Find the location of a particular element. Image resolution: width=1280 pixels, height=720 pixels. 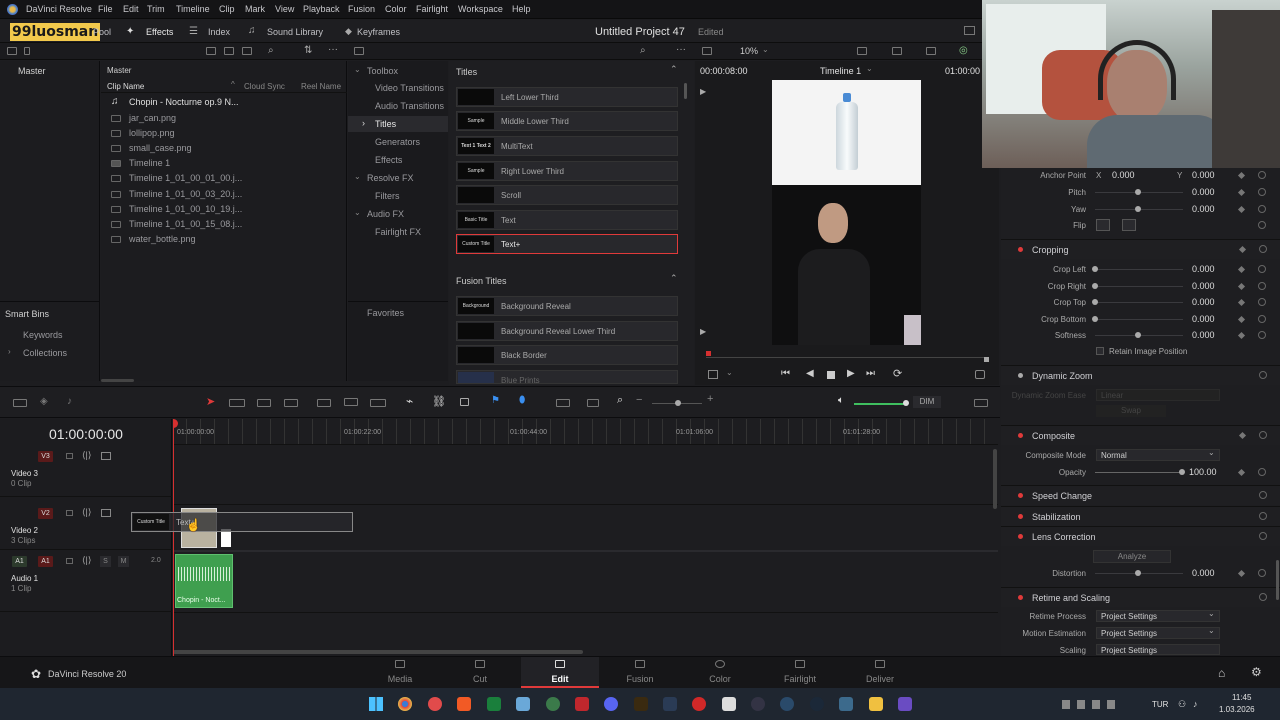

crop-bottom-knob is located at coordinates (1095, 319).